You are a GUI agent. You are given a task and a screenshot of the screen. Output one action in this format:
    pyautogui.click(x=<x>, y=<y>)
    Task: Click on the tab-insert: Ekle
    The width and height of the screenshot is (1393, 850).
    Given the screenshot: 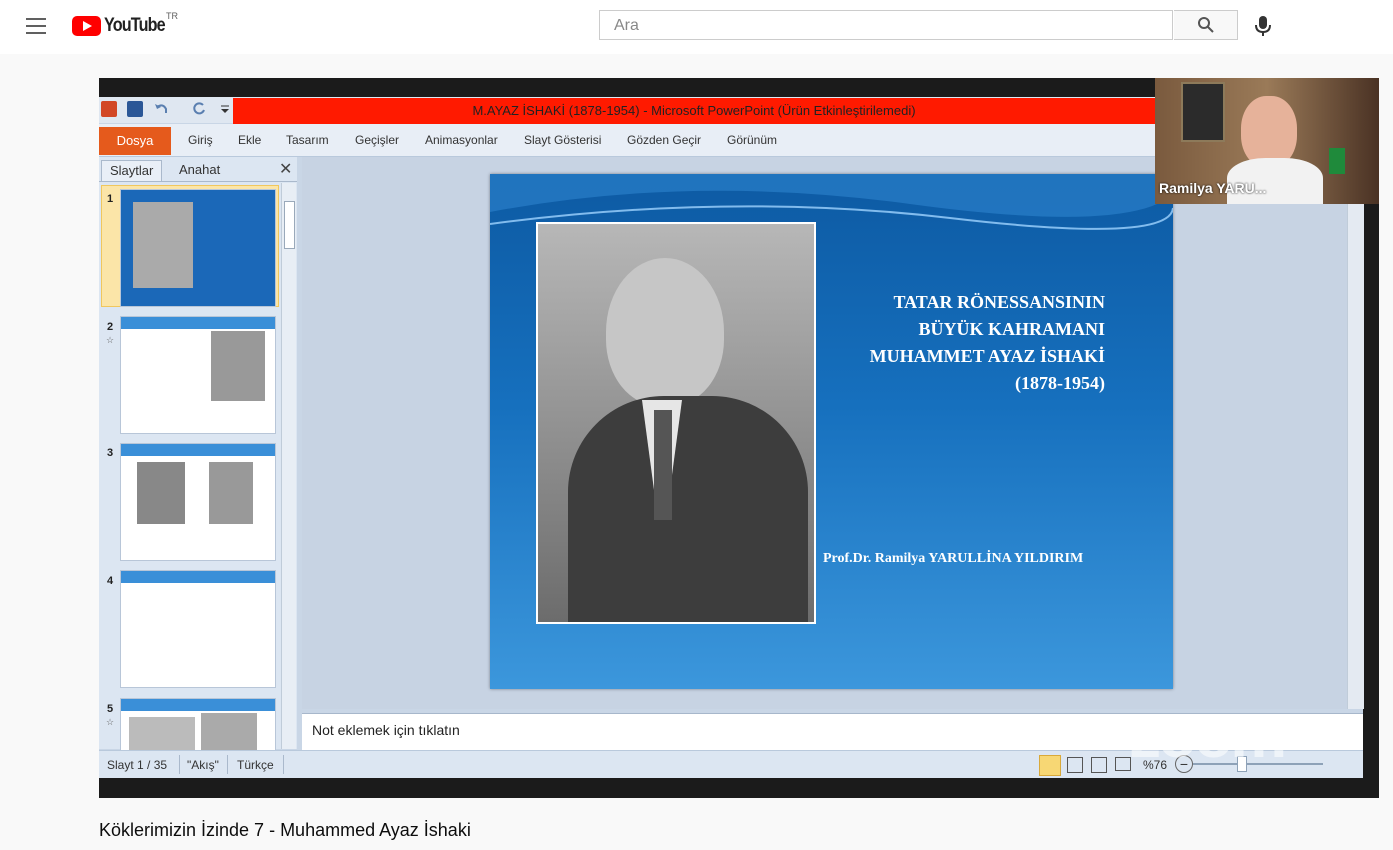 What is the action you would take?
    pyautogui.click(x=249, y=140)
    